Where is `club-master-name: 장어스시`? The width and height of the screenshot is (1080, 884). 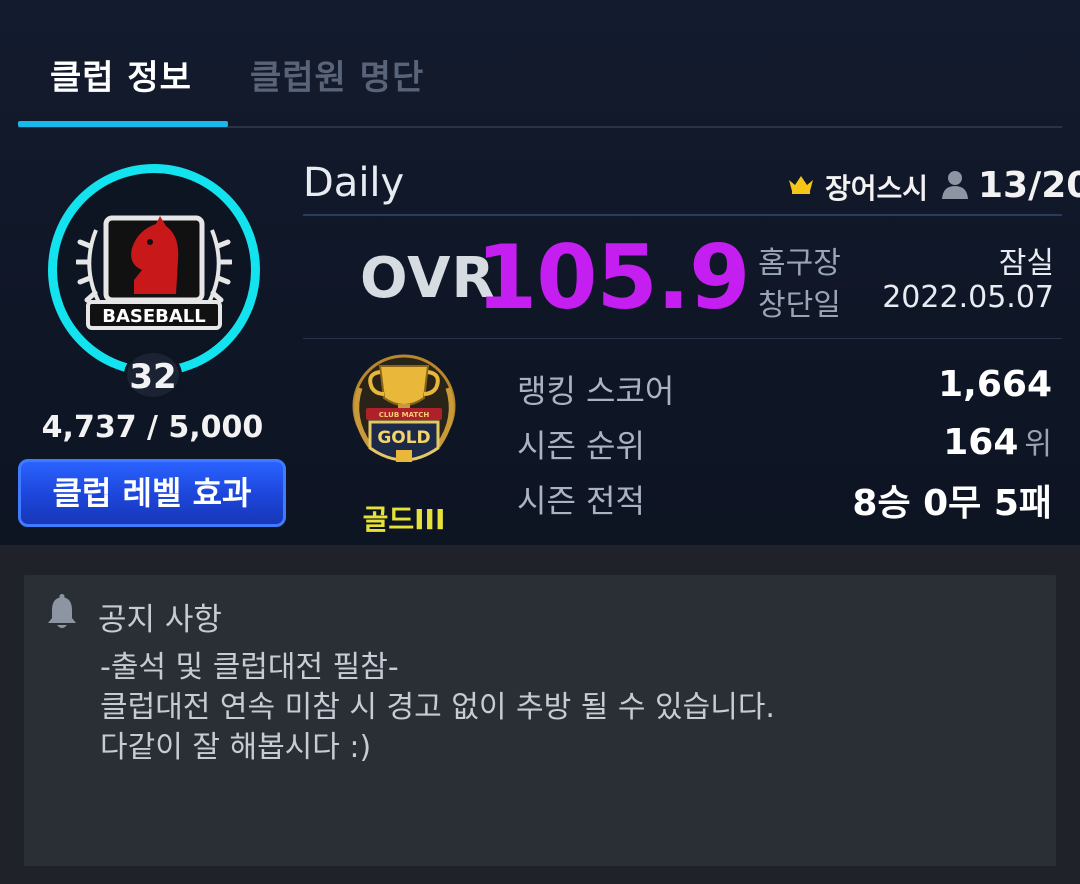 club-master-name: 장어스시 is located at coordinates (877, 188).